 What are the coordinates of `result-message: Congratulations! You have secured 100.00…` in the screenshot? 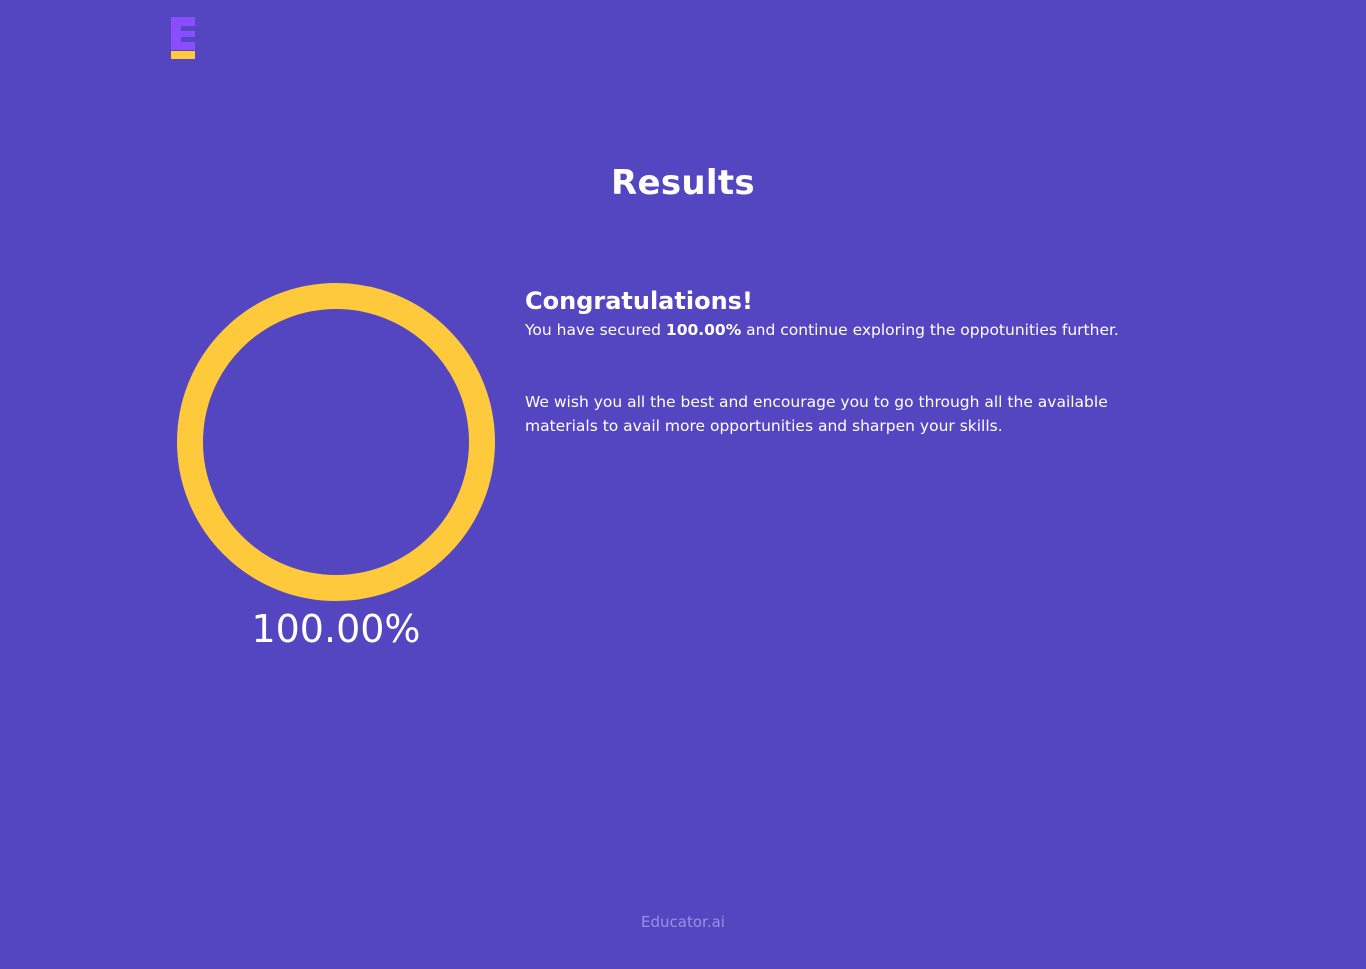 It's located at (835, 362).